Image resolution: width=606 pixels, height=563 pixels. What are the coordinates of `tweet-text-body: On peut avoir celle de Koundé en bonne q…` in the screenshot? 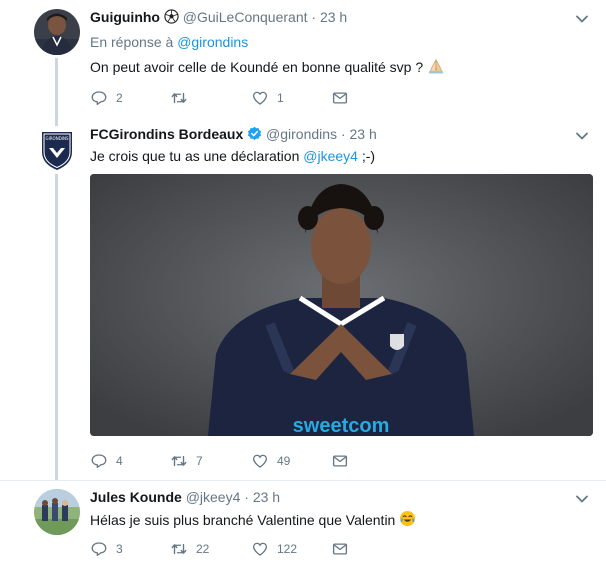 It's located at (257, 67).